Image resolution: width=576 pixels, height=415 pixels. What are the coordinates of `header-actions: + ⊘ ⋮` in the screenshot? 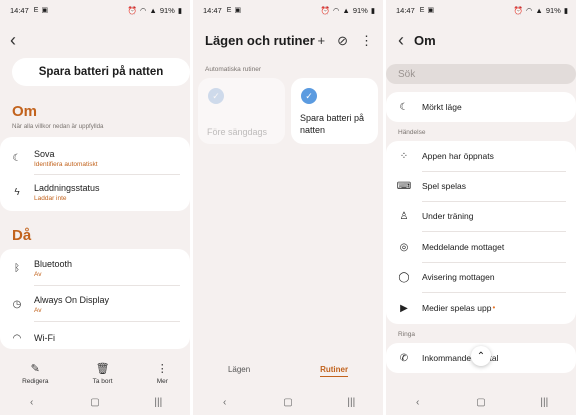 It's located at (346, 41).